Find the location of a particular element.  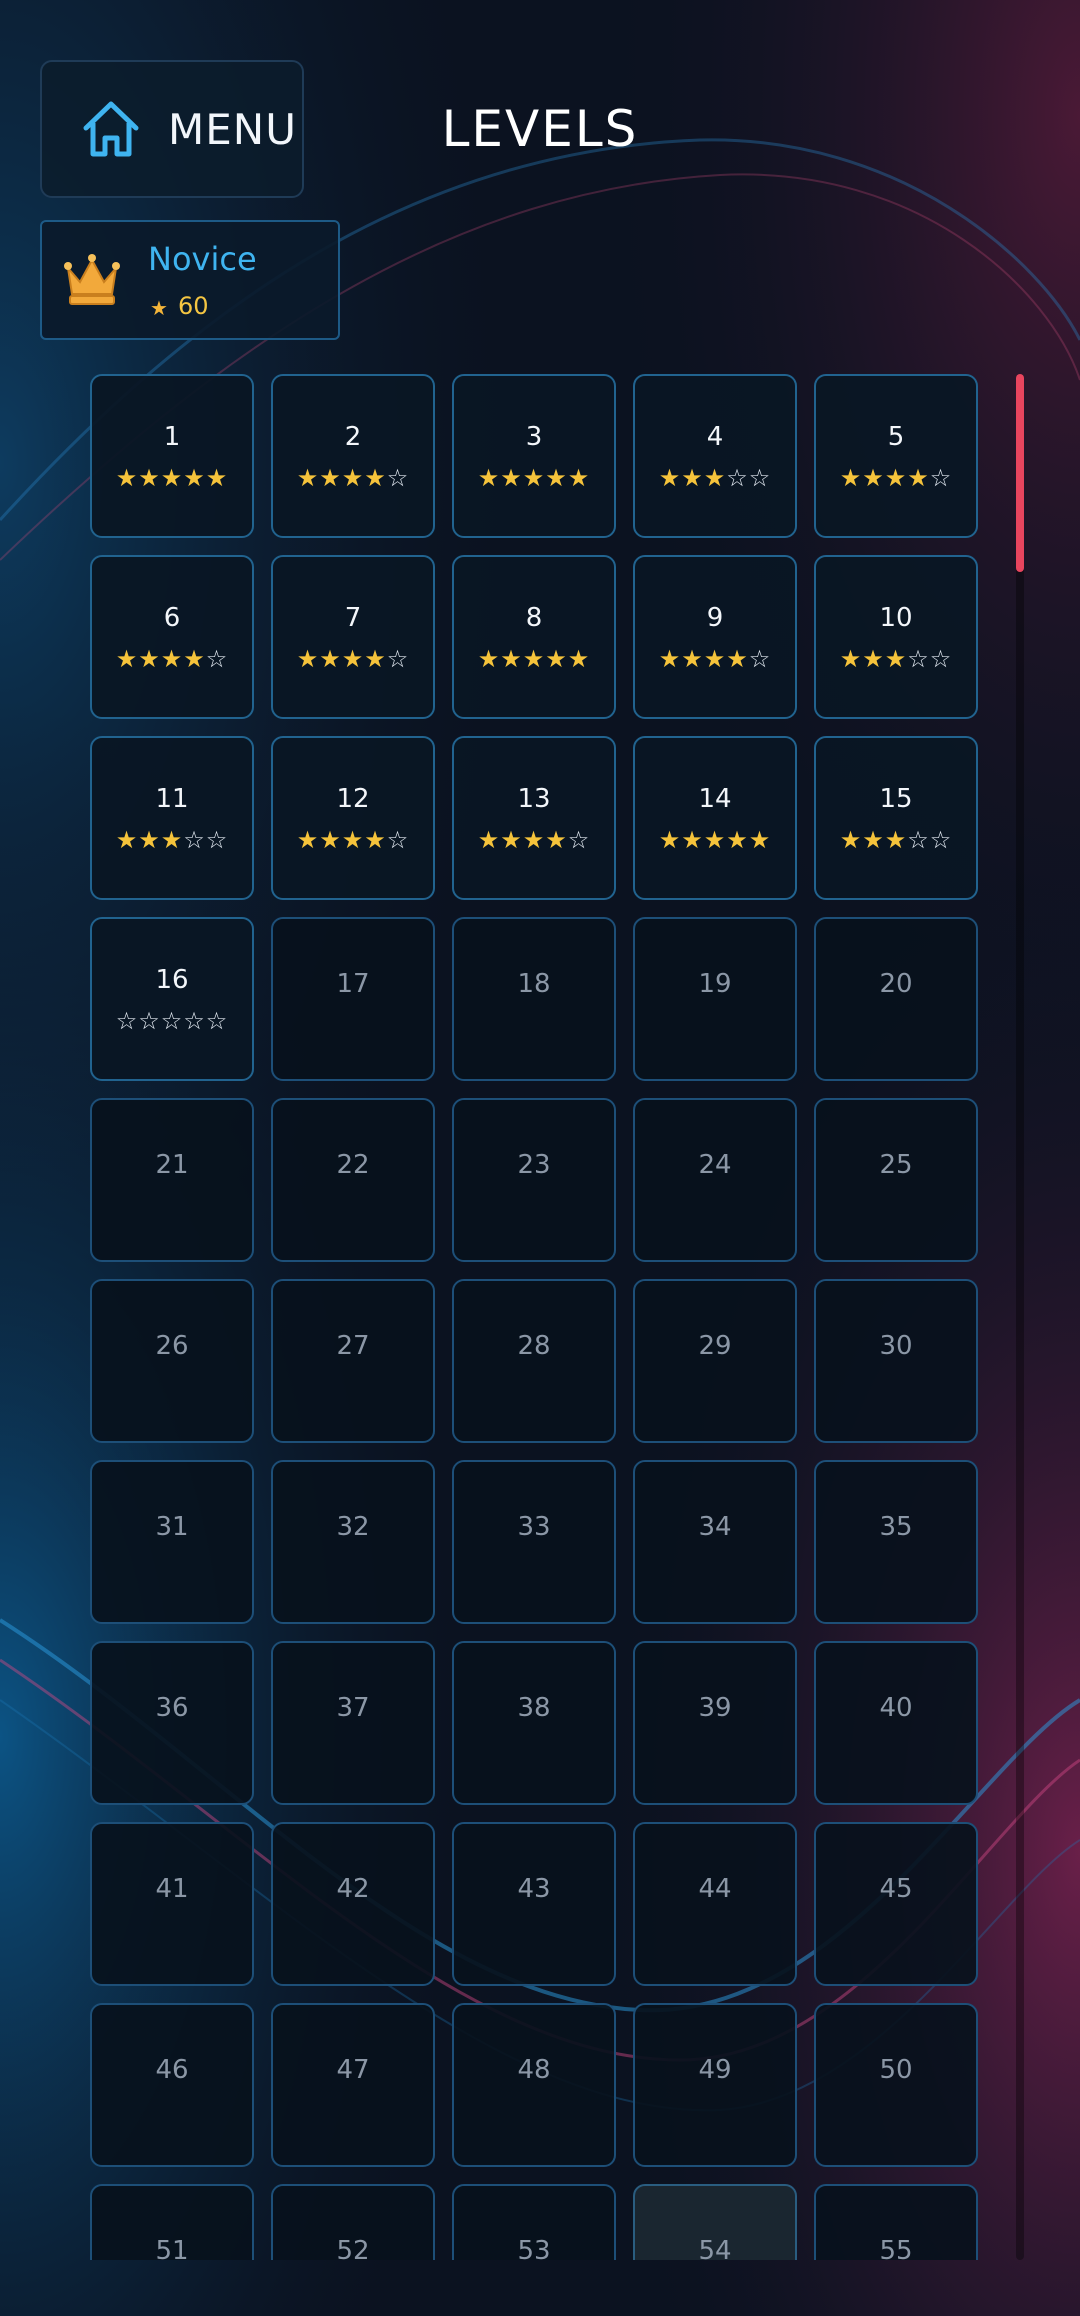

level-tile: 22 is located at coordinates (353, 1180).